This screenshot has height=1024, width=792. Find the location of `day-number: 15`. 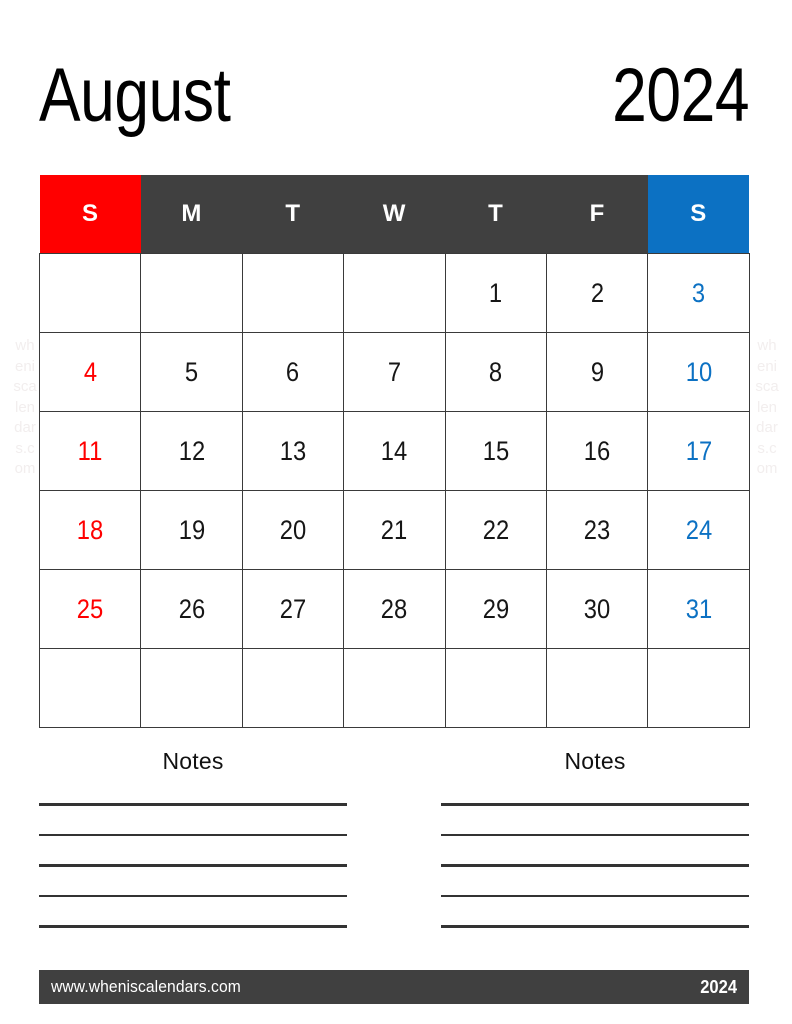

day-number: 15 is located at coordinates (495, 450).